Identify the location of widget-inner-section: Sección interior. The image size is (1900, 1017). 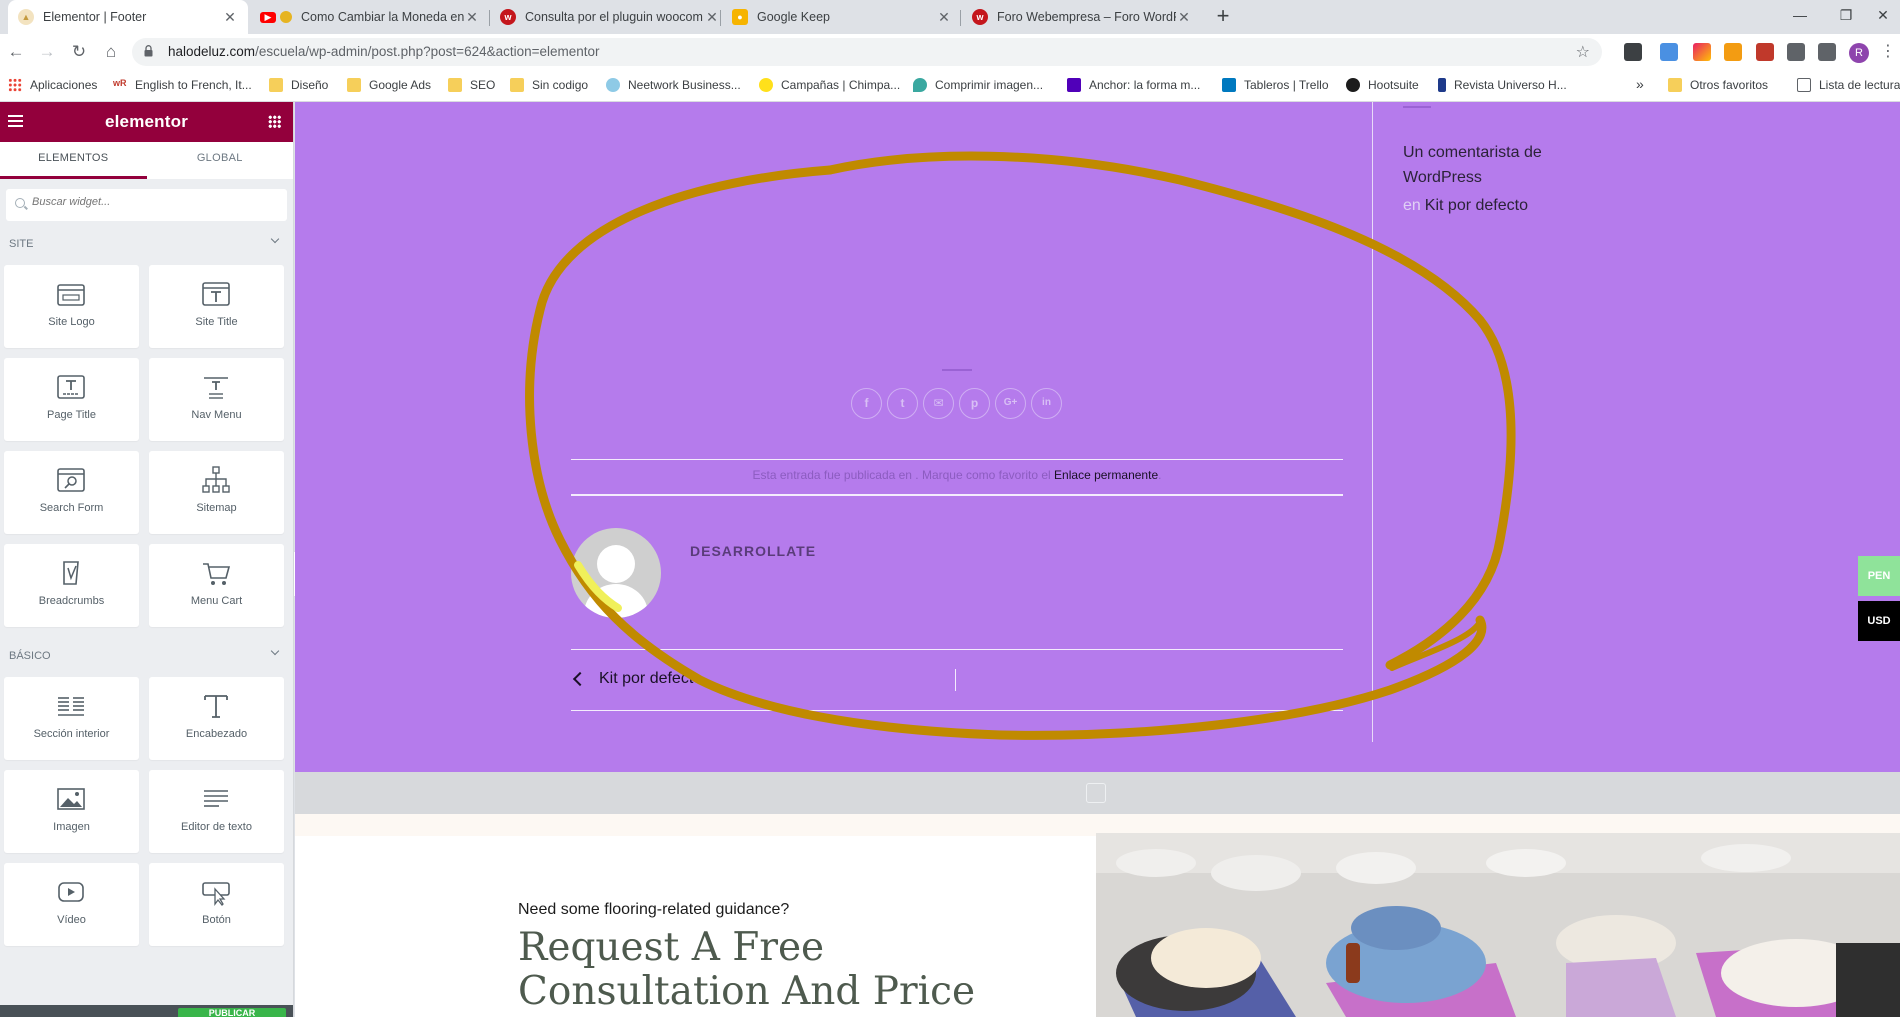
(71, 718).